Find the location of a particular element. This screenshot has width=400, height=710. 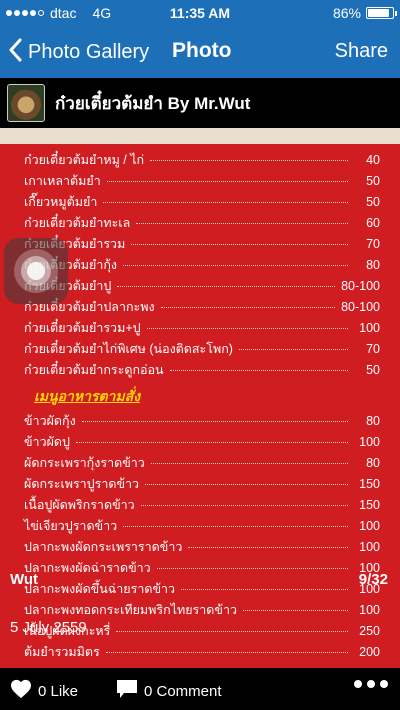

menu-item: ก๋วยเตี๋ยวต้มยำหมู / ไก่ 40 is located at coordinates (202, 160).